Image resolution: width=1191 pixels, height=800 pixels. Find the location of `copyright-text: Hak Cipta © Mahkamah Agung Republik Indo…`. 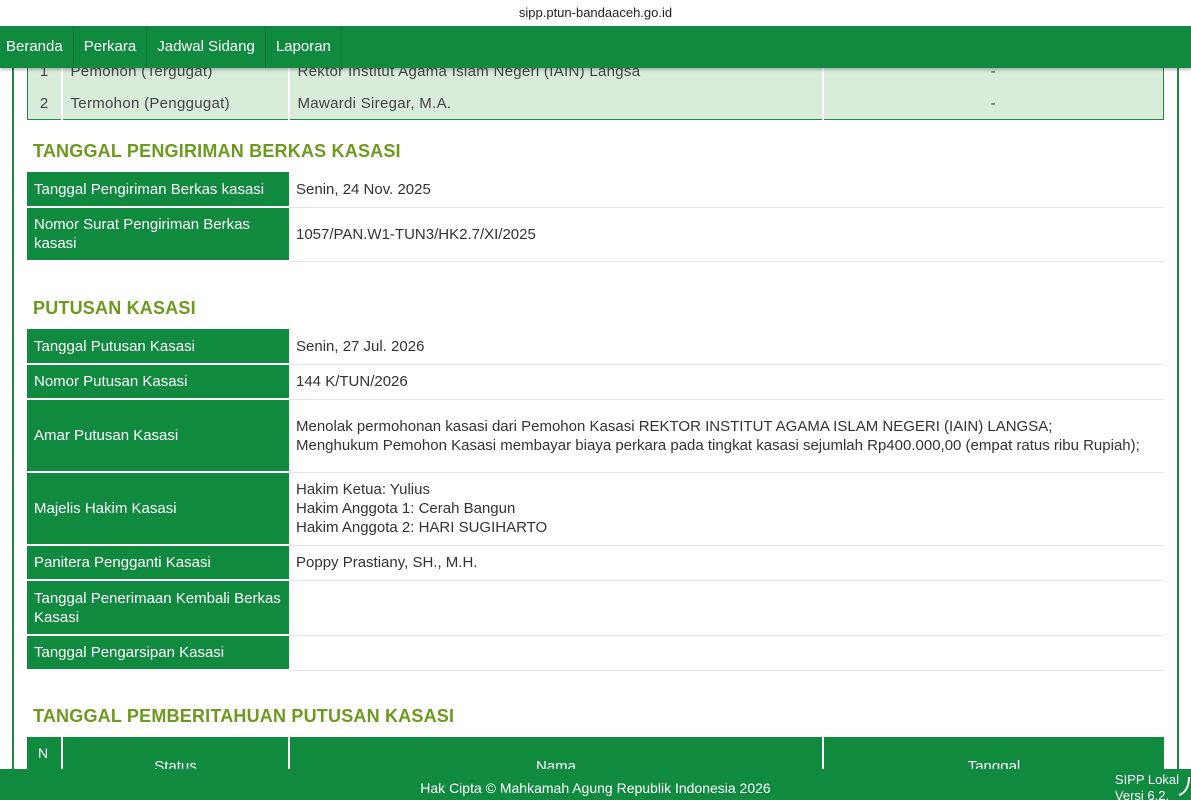

copyright-text: Hak Cipta © Mahkamah Agung Republik Indo… is located at coordinates (595, 788).